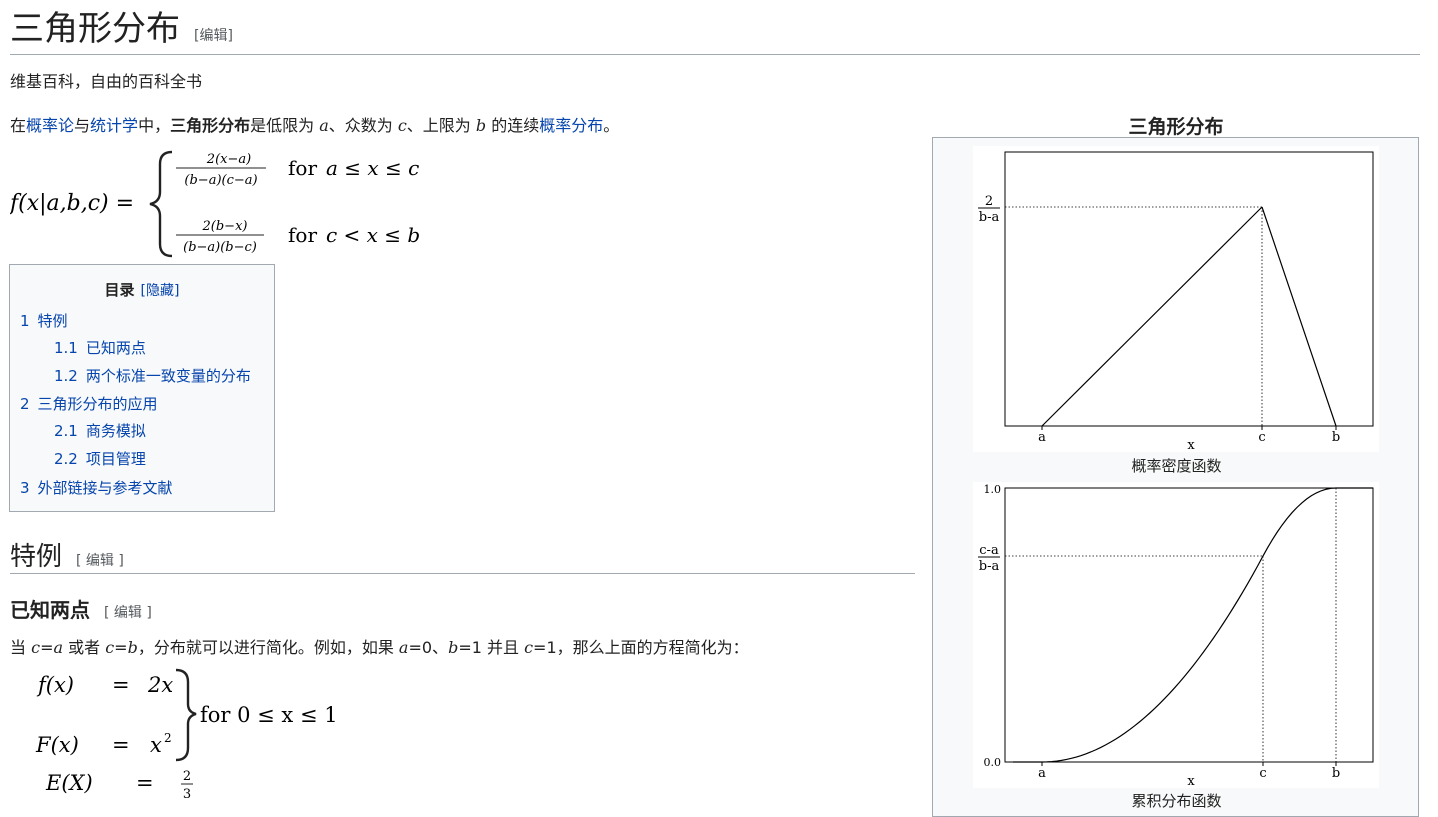 Image resolution: width=1438 pixels, height=817 pixels. I want to click on left-brace, so click(161, 204).